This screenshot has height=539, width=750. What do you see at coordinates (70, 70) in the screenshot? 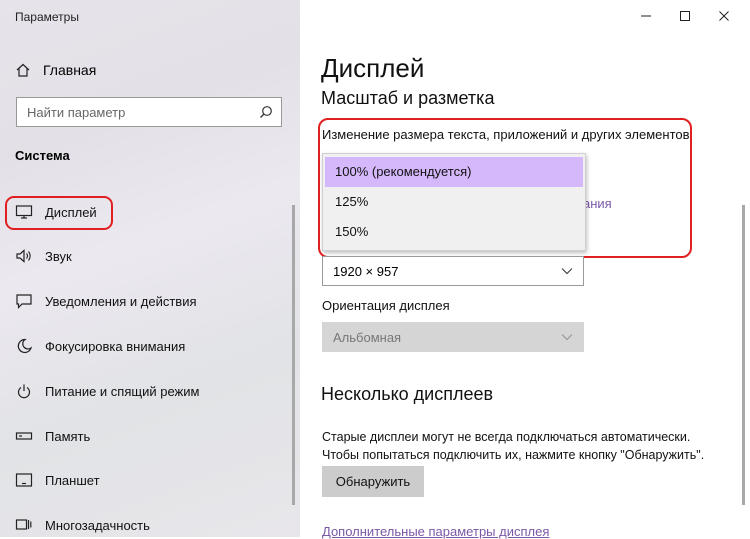
I see `home-label: Главная` at bounding box center [70, 70].